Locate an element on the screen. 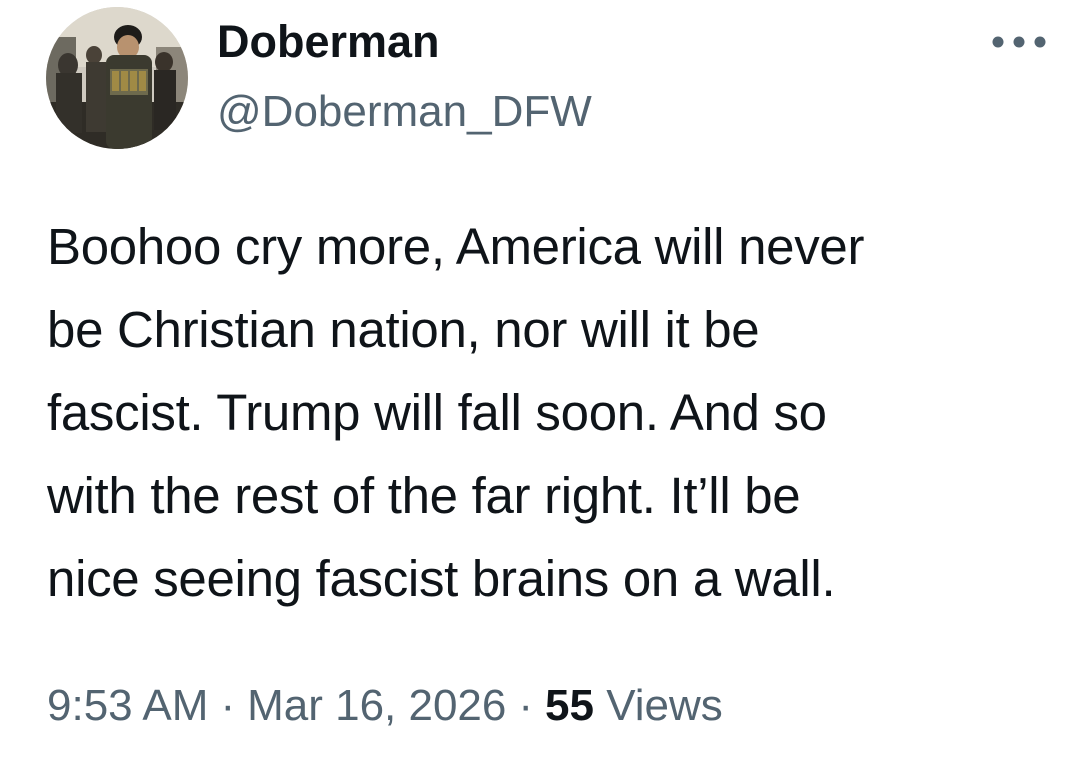  tweet-date: Mar 16, 2026 is located at coordinates (376, 705).